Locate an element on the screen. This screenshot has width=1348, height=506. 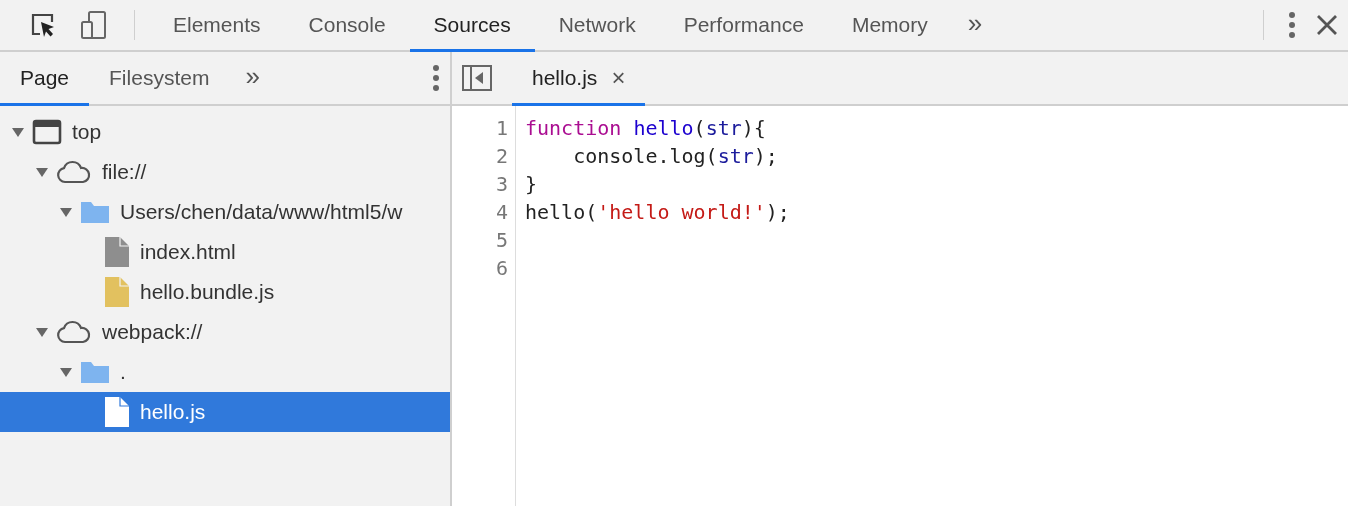
tree-item: Users/chen/data/www/html5/w is located at coordinates (225, 212).